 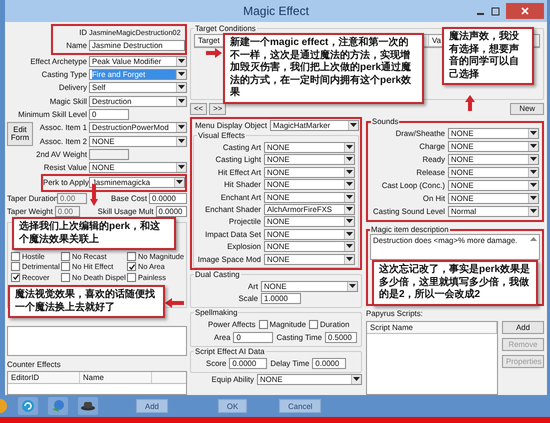 I want to click on annotation-callout: 这次忘记改了，事实是perk效果是多少倍，这里就填写多少倍，我做的是2，所以一会改成2, so click(x=455, y=283).